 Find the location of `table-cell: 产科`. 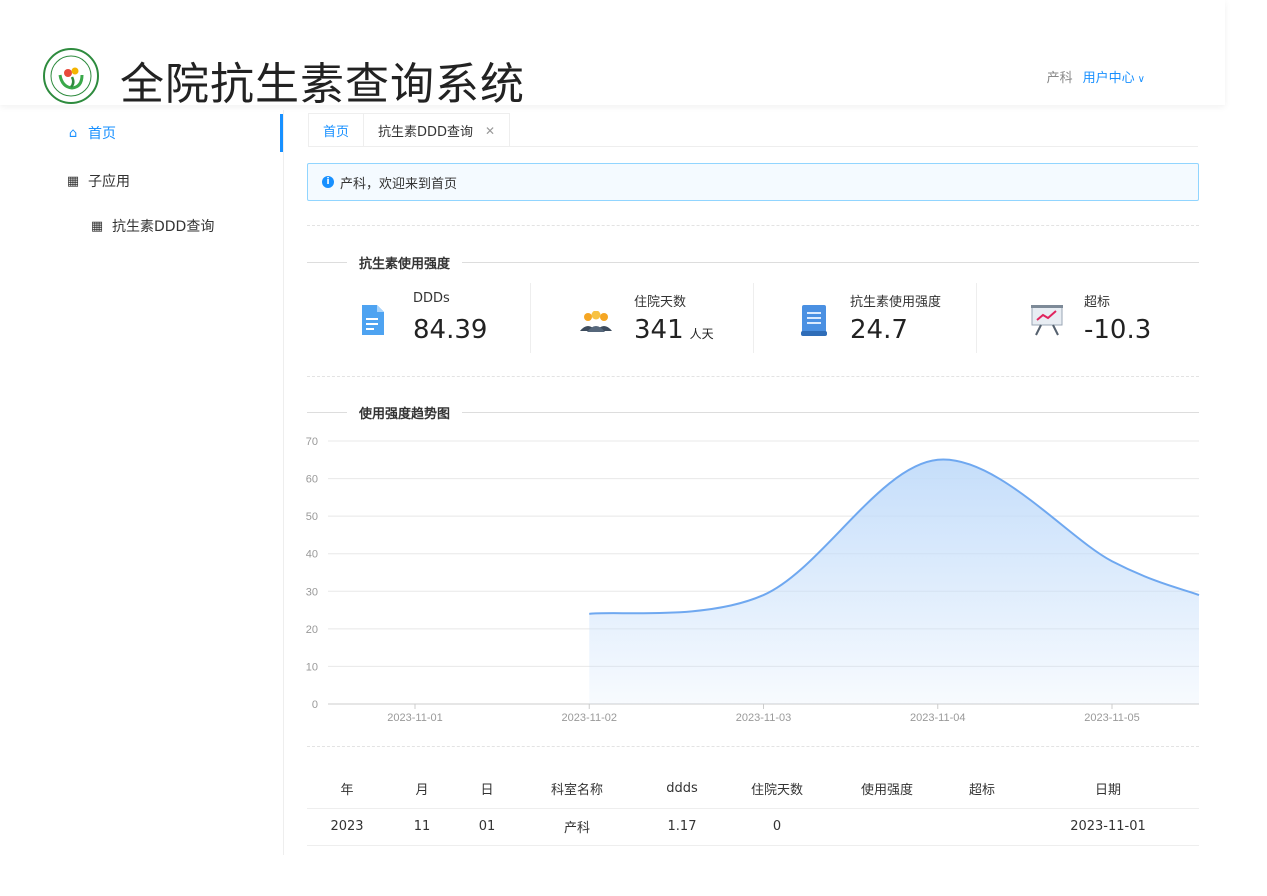

table-cell: 产科 is located at coordinates (577, 826).